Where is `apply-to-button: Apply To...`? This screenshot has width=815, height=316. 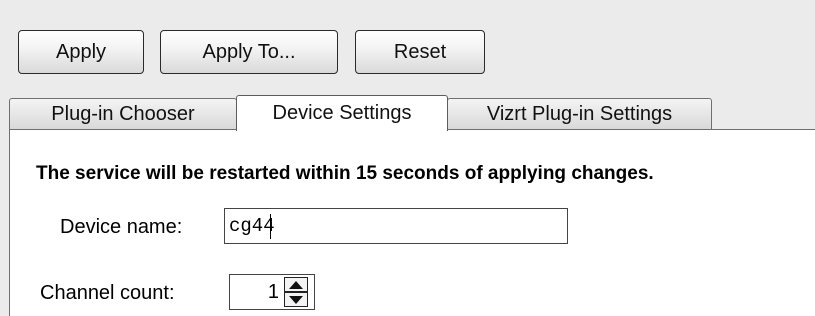
apply-to-button: Apply To... is located at coordinates (249, 52).